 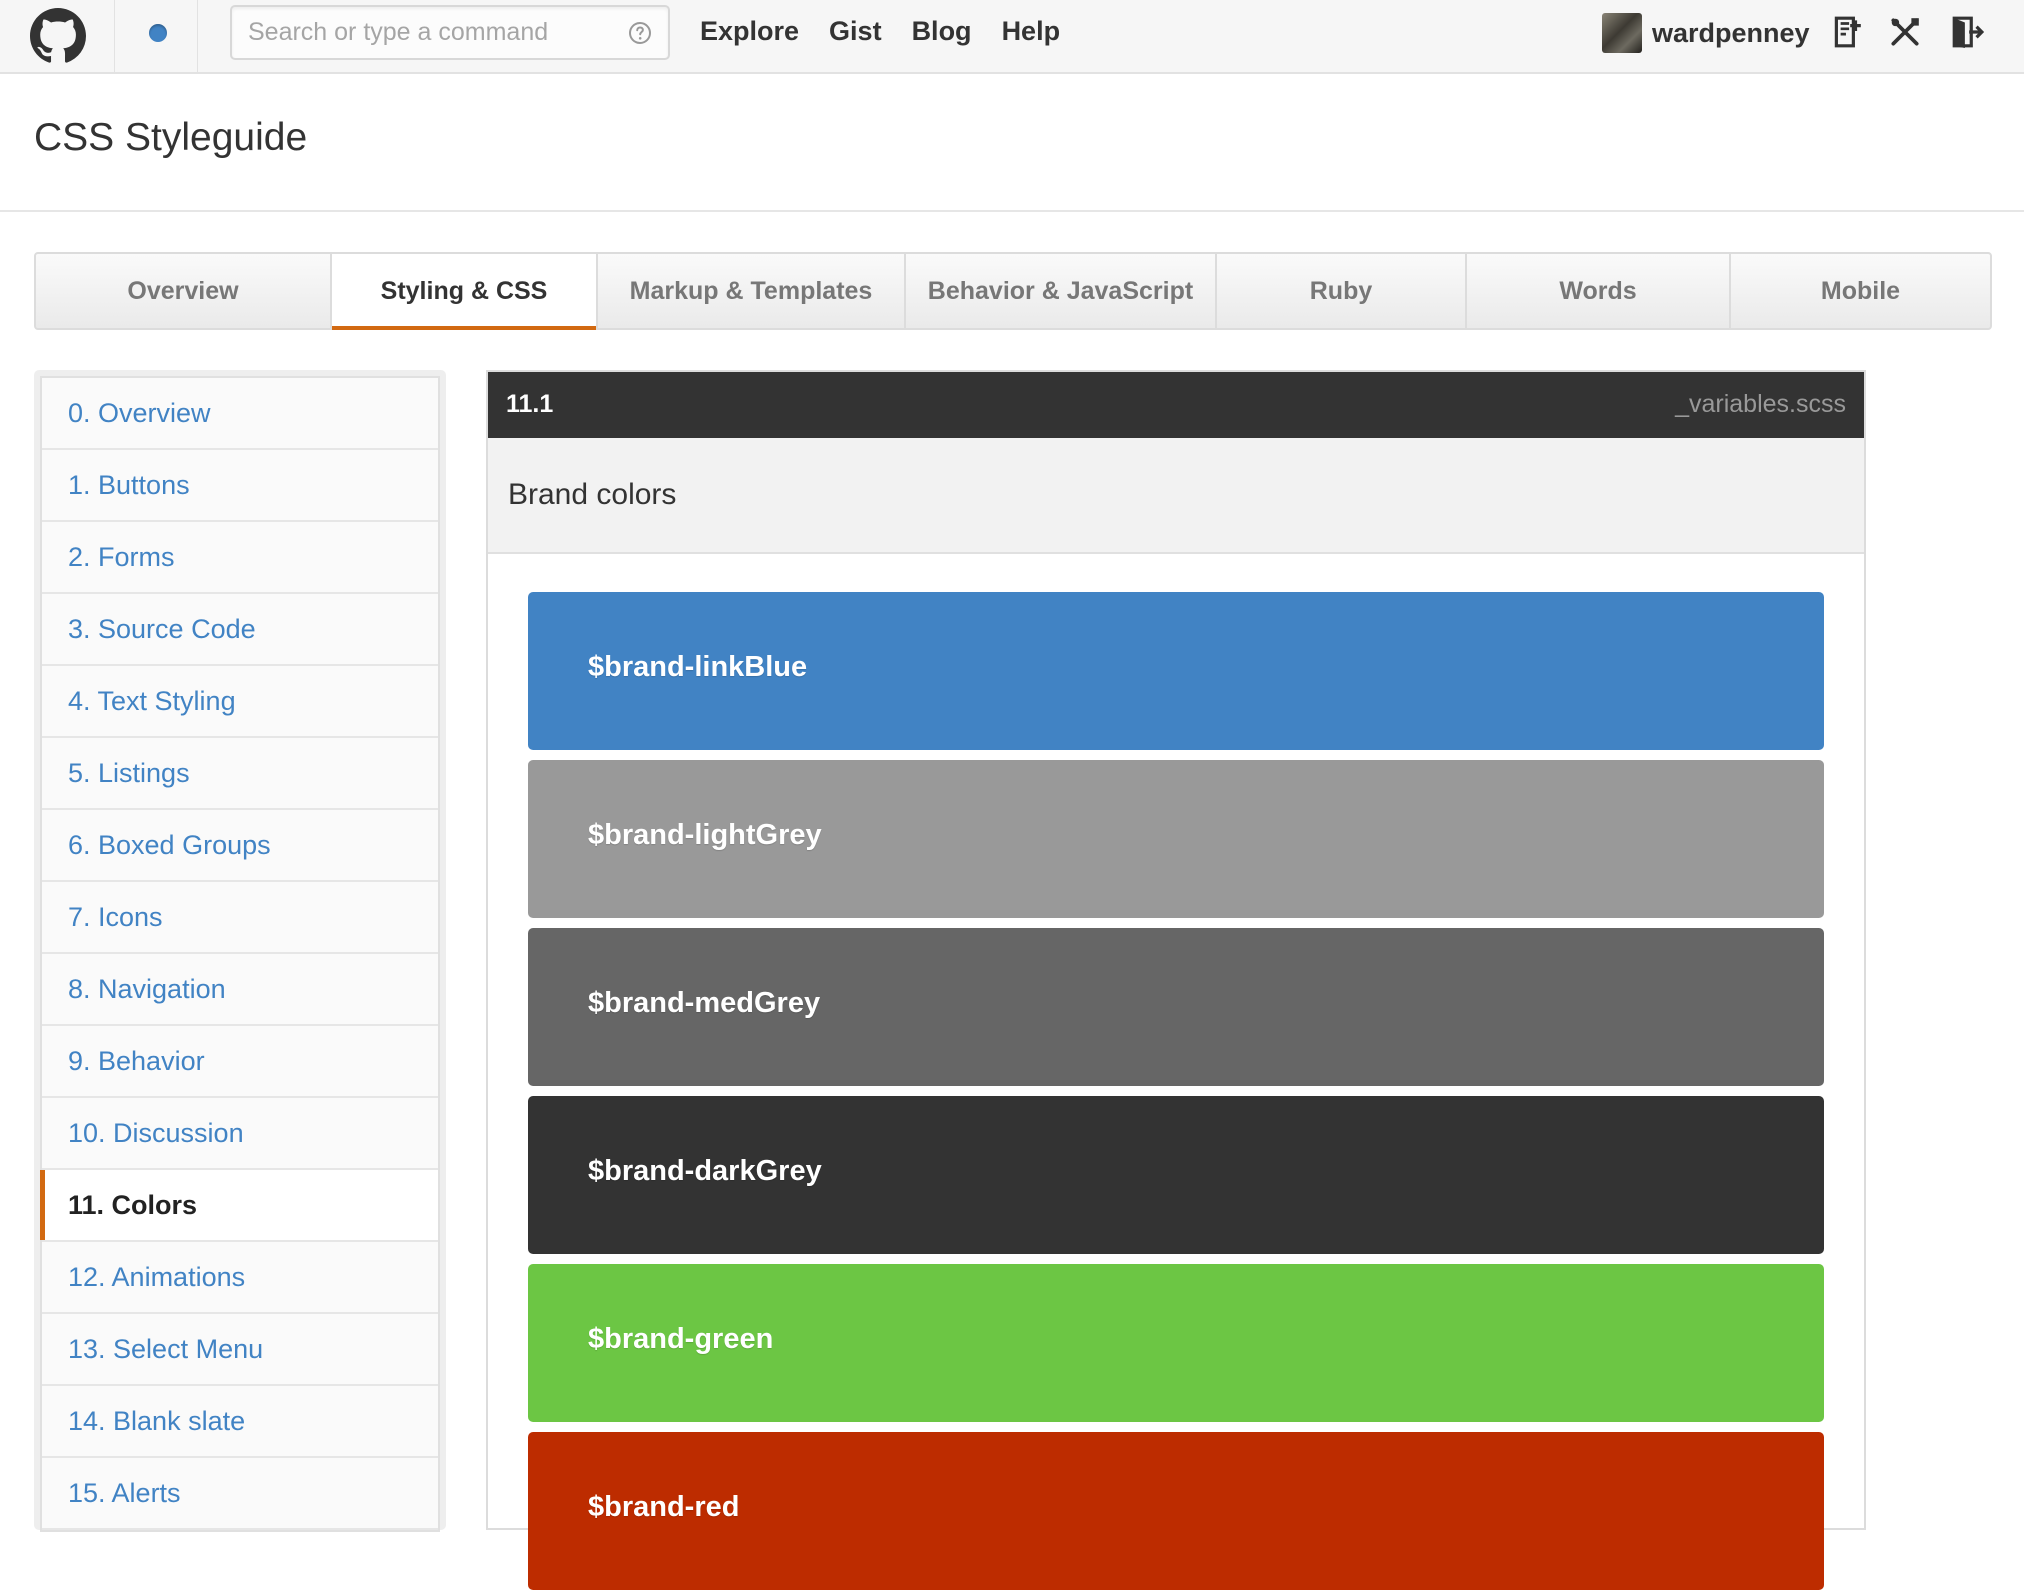 I want to click on github-octocat-icon, so click(x=58, y=36).